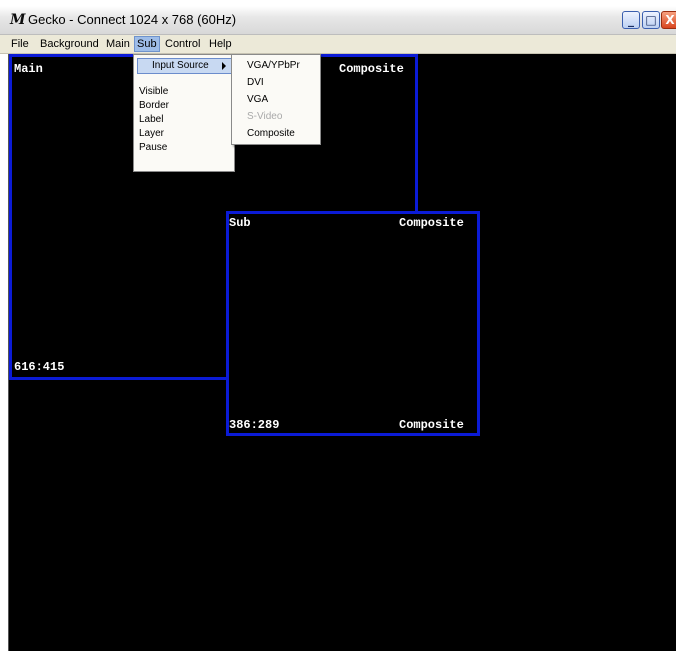 Image resolution: width=676 pixels, height=651 pixels. What do you see at coordinates (255, 82) in the screenshot?
I see `menu-item-dvi: DVI` at bounding box center [255, 82].